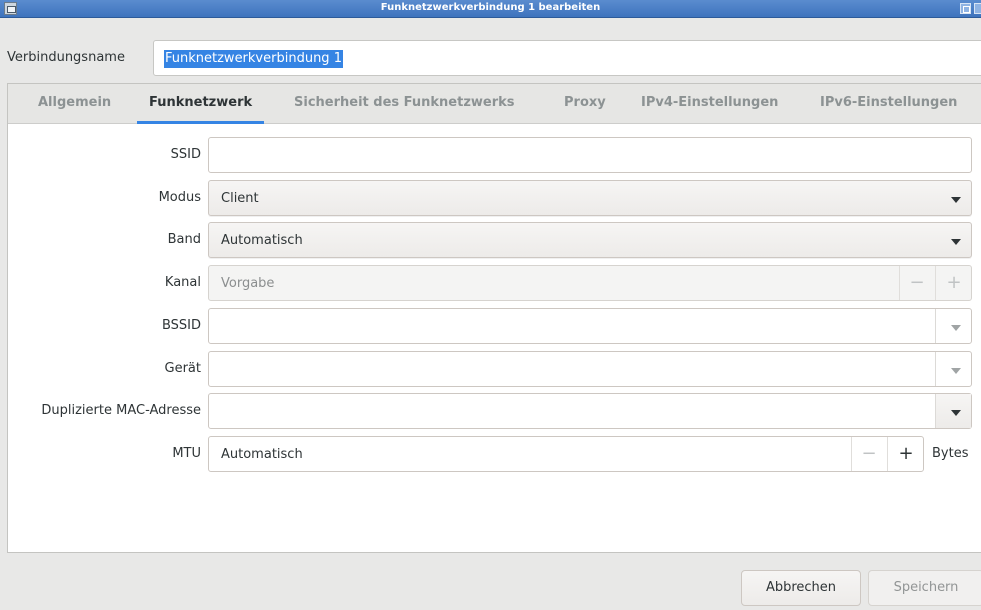 The height and width of the screenshot is (610, 981). Describe the element at coordinates (182, 282) in the screenshot. I see `kanal-label: Kanal` at that location.